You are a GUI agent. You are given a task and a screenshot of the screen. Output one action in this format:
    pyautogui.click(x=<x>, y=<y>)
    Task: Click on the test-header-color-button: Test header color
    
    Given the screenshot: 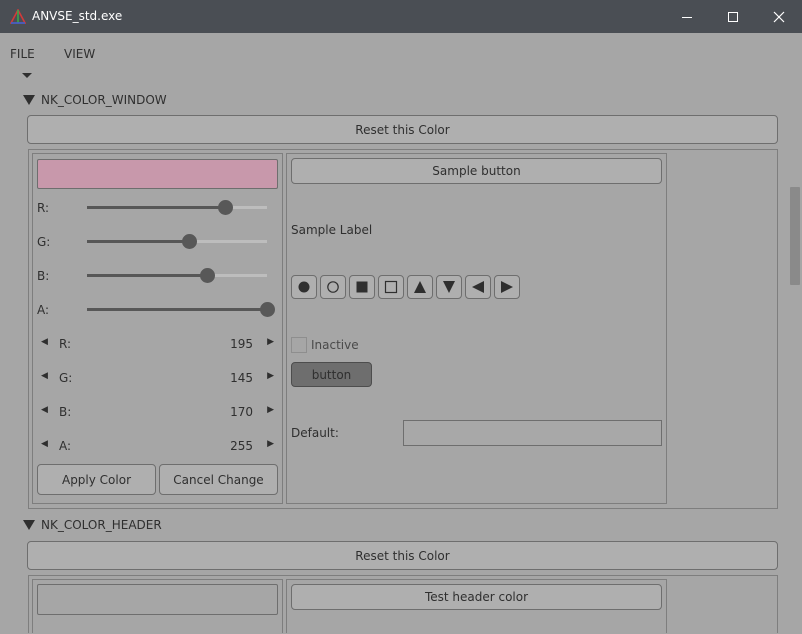 What is the action you would take?
    pyautogui.click(x=476, y=597)
    